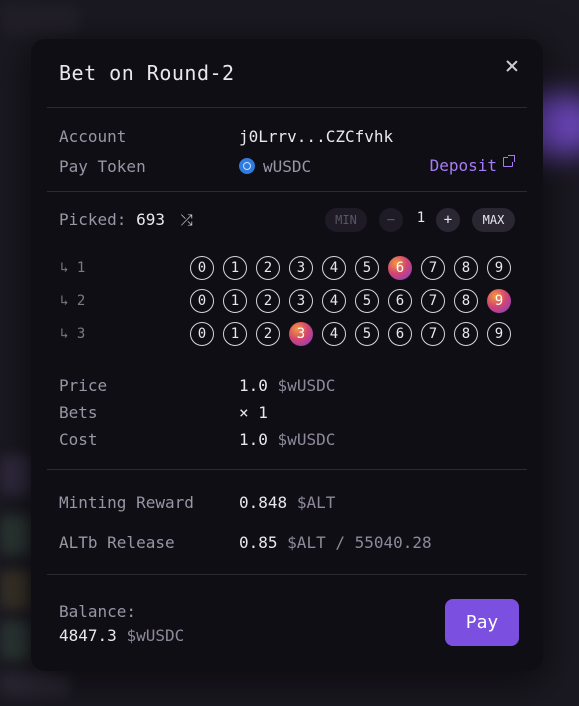 The image size is (579, 706). I want to click on price-value: 1.0 $wUSDC, so click(287, 385).